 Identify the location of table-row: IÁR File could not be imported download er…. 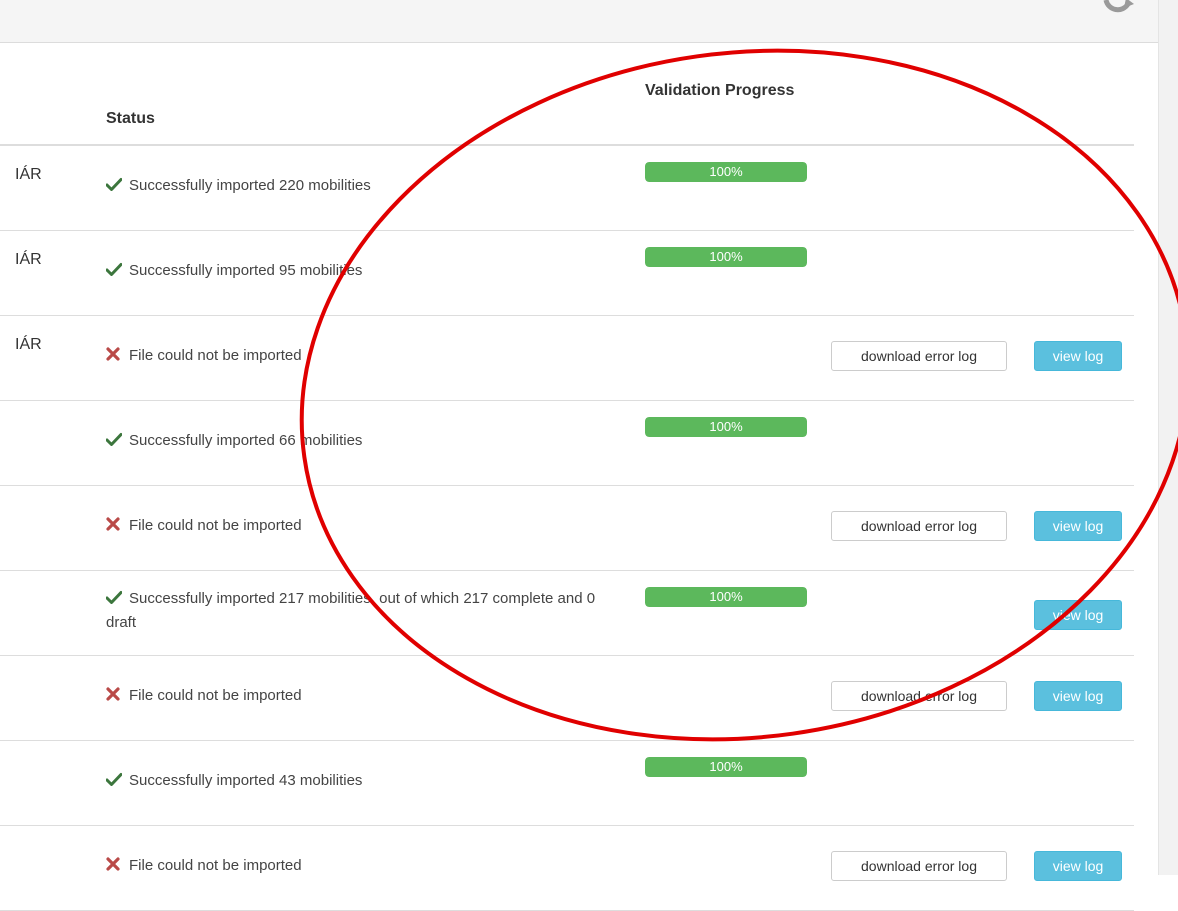
(567, 358).